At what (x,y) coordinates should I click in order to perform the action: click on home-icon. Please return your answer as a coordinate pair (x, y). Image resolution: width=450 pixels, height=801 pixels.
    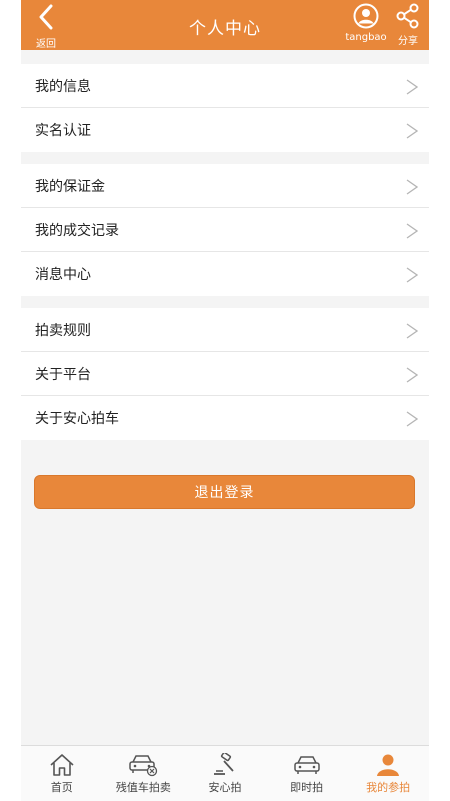
    Looking at the image, I should click on (62, 765).